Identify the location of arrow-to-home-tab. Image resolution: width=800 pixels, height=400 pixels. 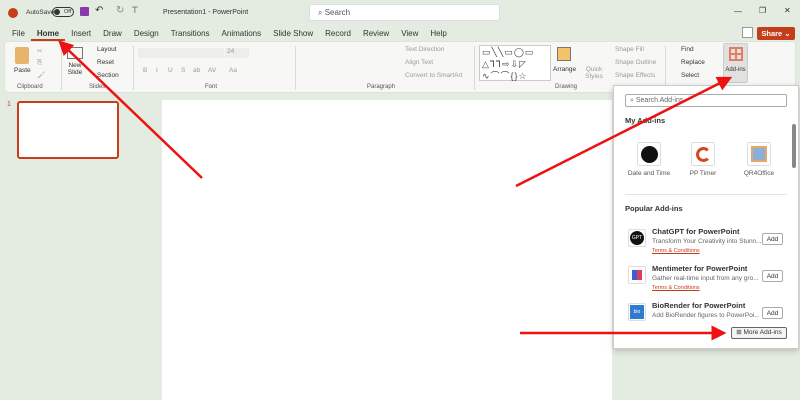
(130, 109).